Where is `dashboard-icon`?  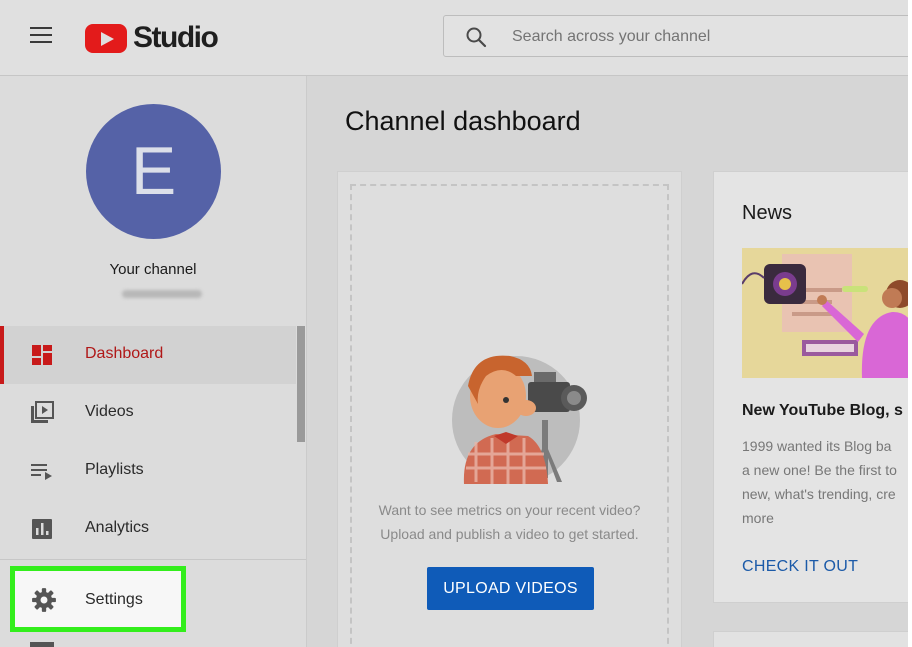
dashboard-icon is located at coordinates (42, 355).